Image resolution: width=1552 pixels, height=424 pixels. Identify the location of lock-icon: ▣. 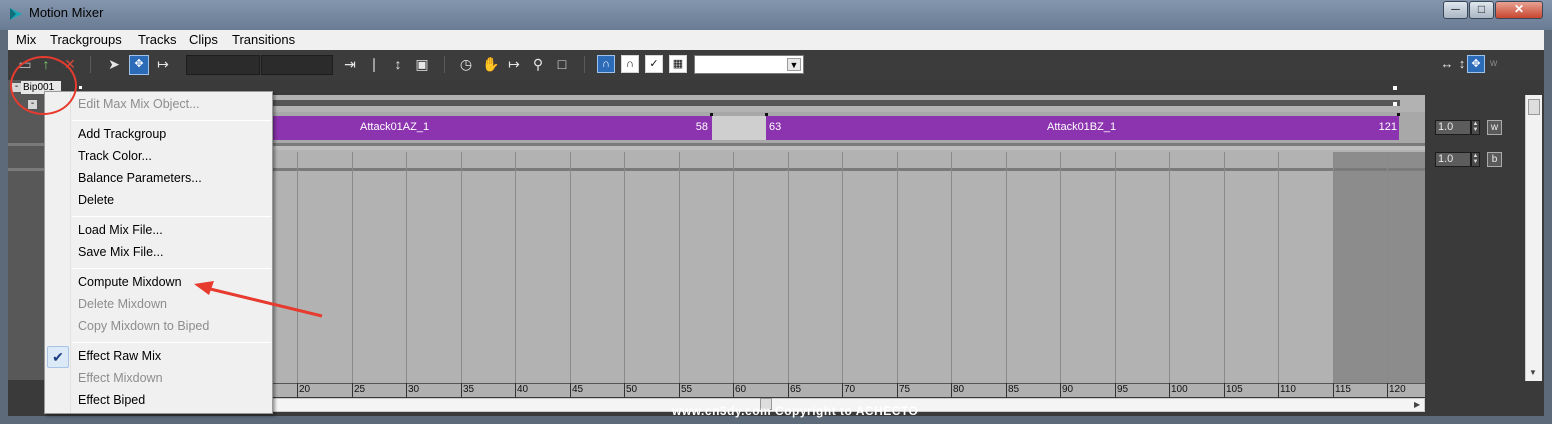
(422, 64).